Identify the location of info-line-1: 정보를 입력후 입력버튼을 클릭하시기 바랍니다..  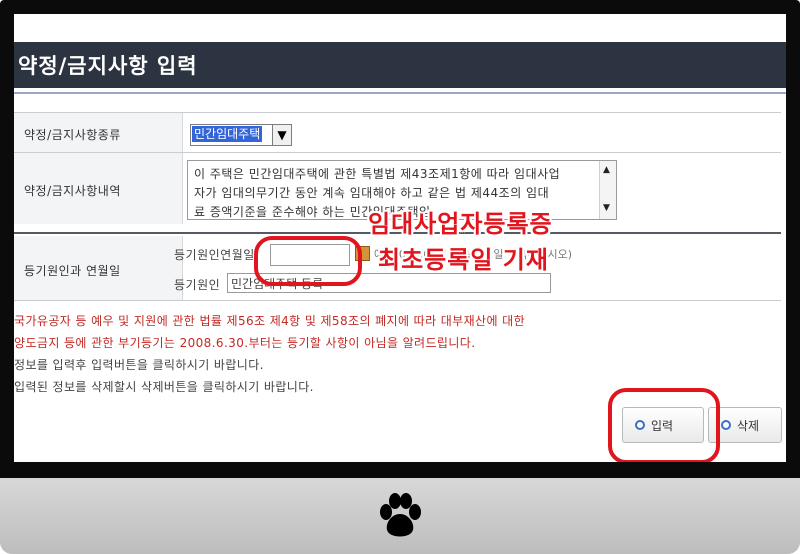
(139, 365).